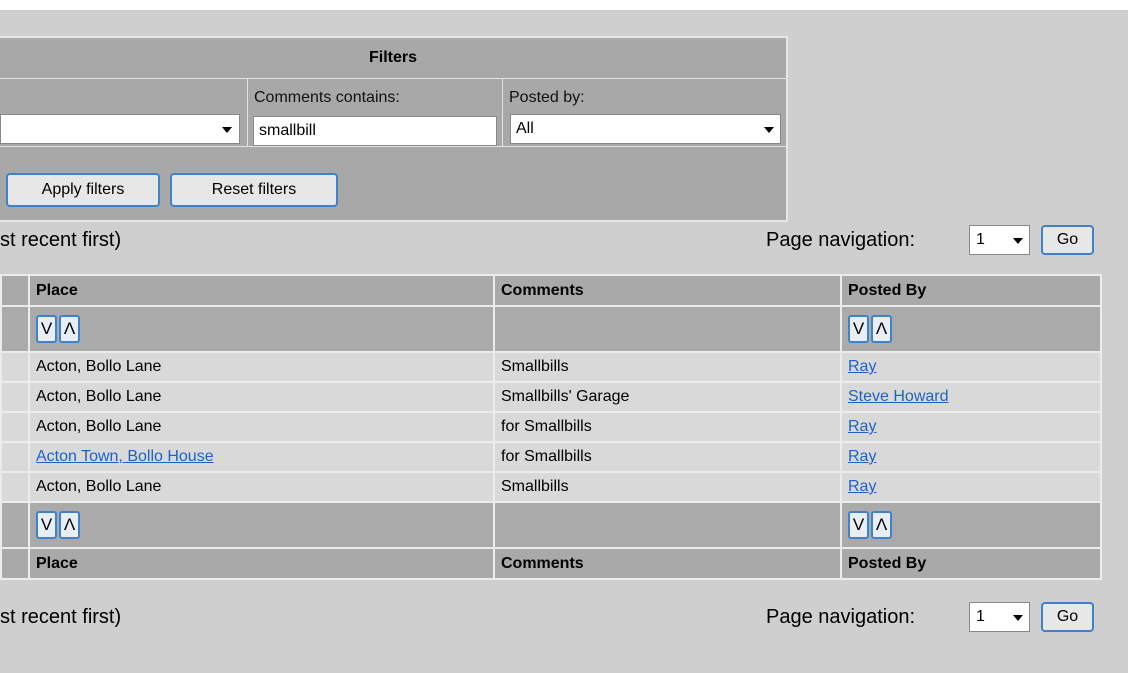  I want to click on go-button-bottom: Go, so click(1067, 617).